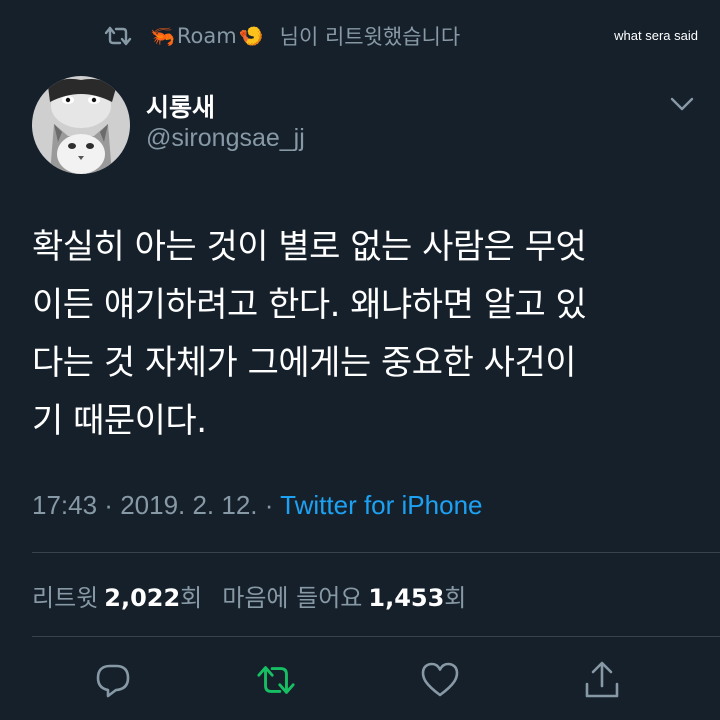  I want to click on like-button, so click(440, 680).